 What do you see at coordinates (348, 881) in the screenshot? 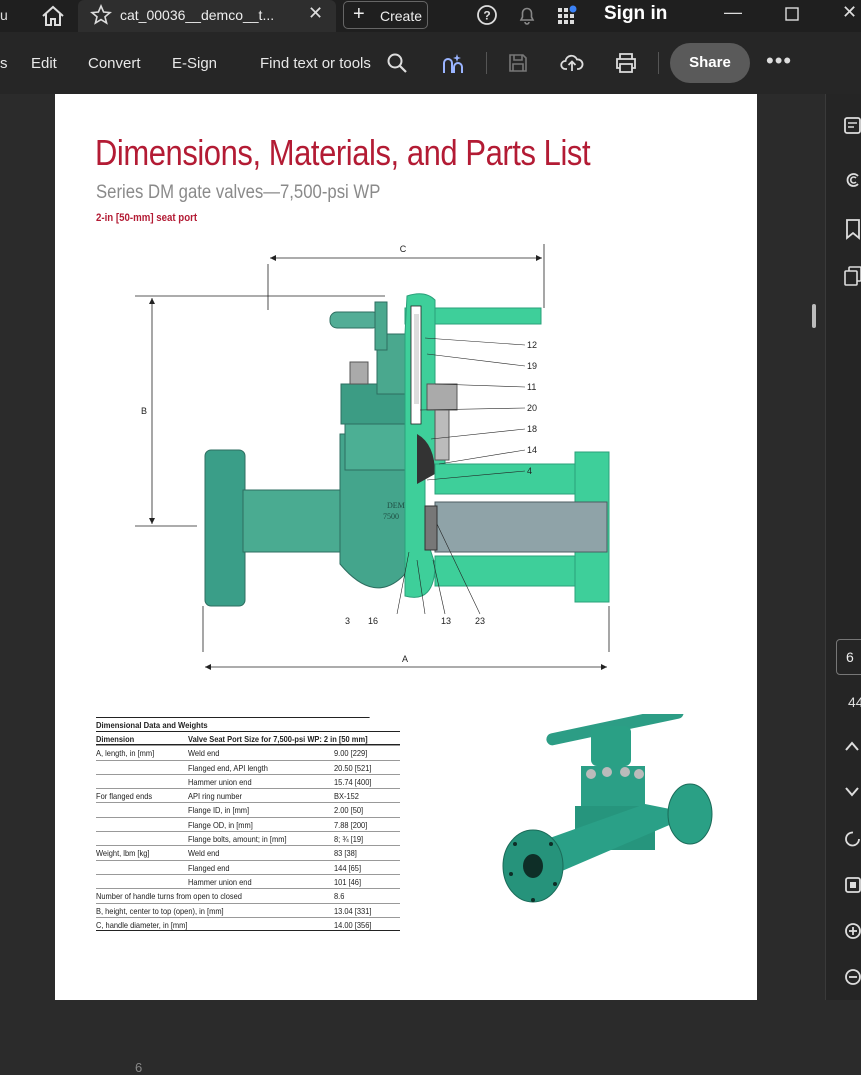
I see `table-cell: 101 [46]` at bounding box center [348, 881].